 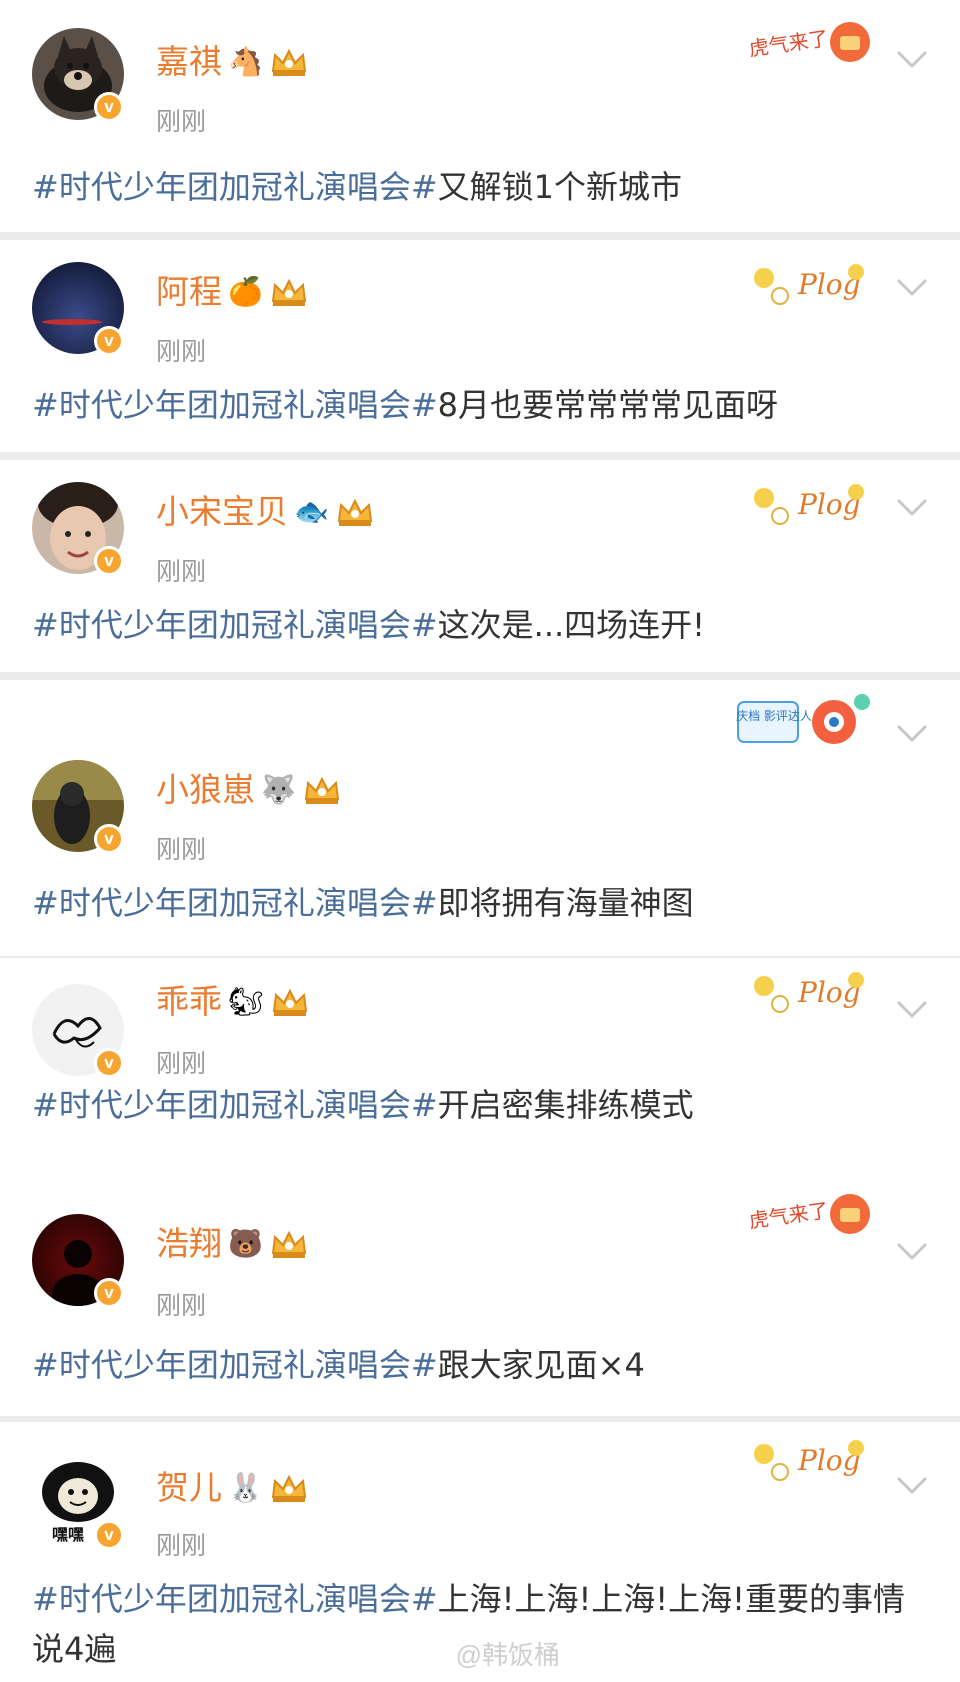 What do you see at coordinates (189, 62) in the screenshot?
I see `username: 嘉祺` at bounding box center [189, 62].